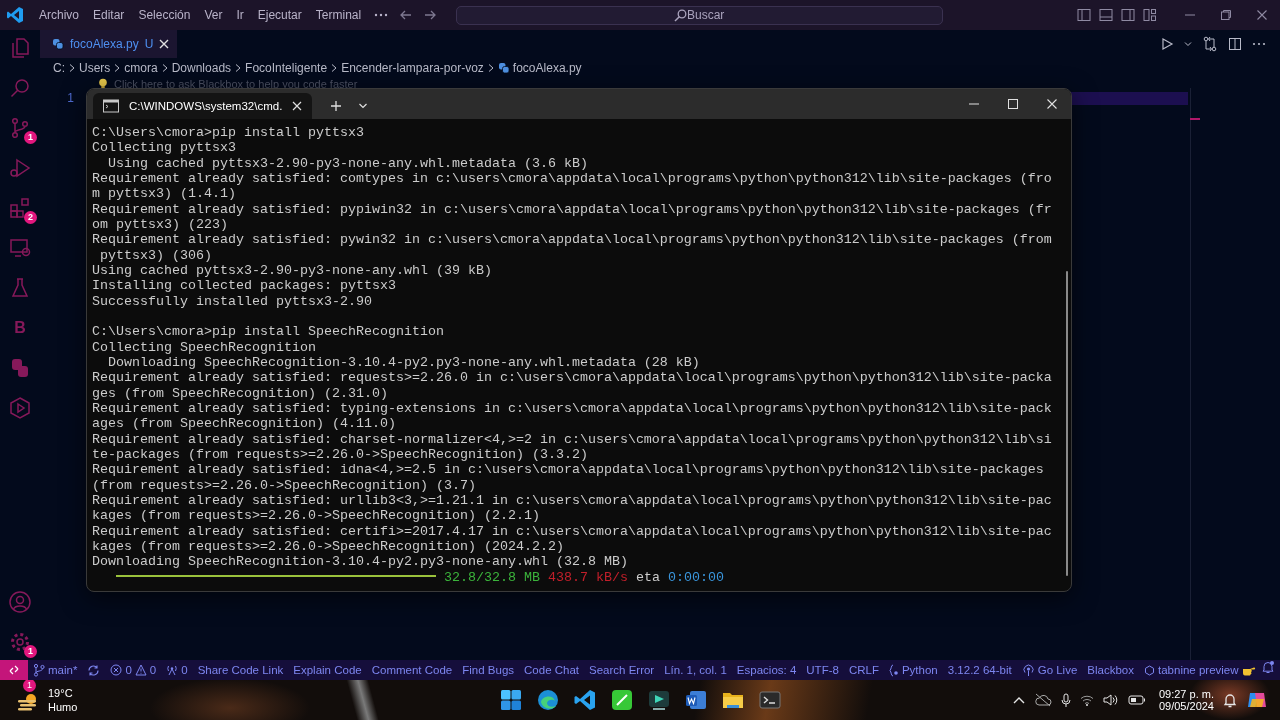 This screenshot has width=1280, height=720. Describe the element at coordinates (1065, 700) in the screenshot. I see `microphone-icon` at that location.